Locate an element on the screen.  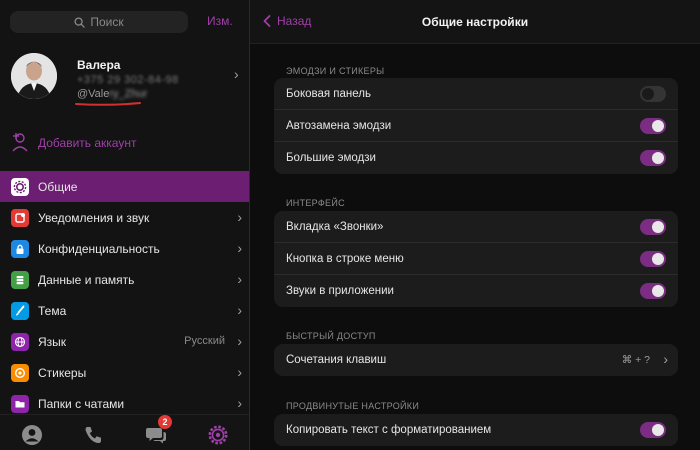
sidebar-item-label: Стикеры is located at coordinates (62, 373).